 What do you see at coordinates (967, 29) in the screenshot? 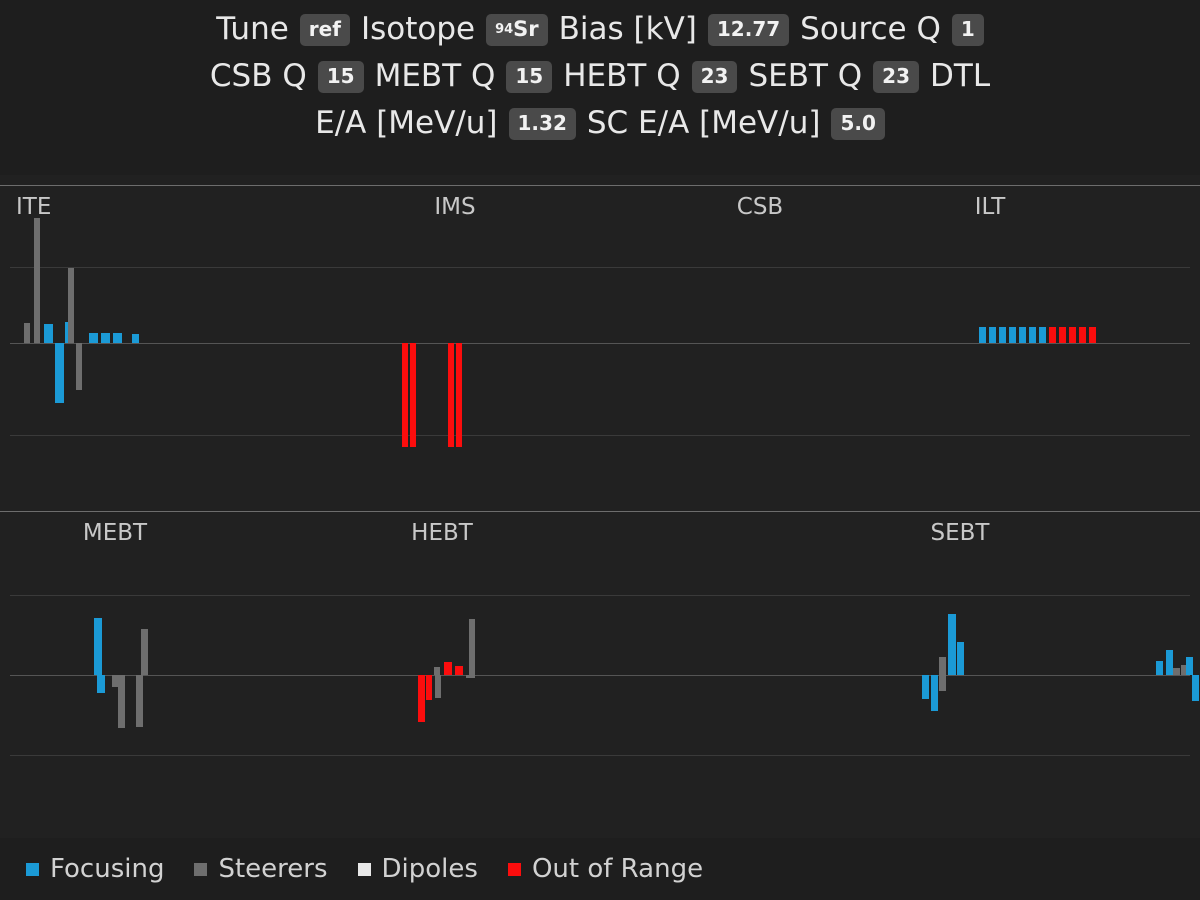
I see `header-value-chip: 1` at bounding box center [967, 29].